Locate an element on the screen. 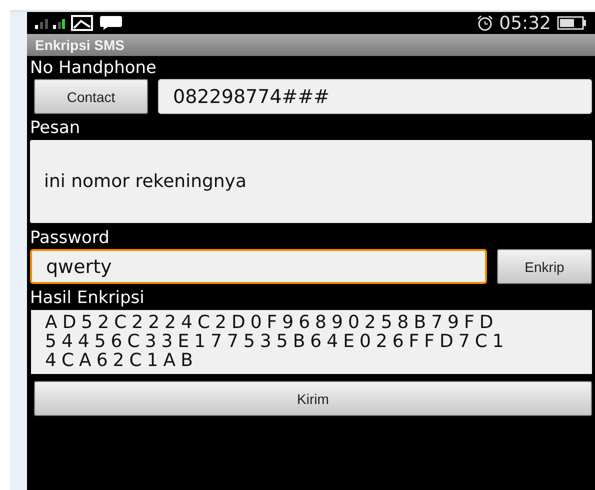 The image size is (595, 490). signal-icon is located at coordinates (50, 23).